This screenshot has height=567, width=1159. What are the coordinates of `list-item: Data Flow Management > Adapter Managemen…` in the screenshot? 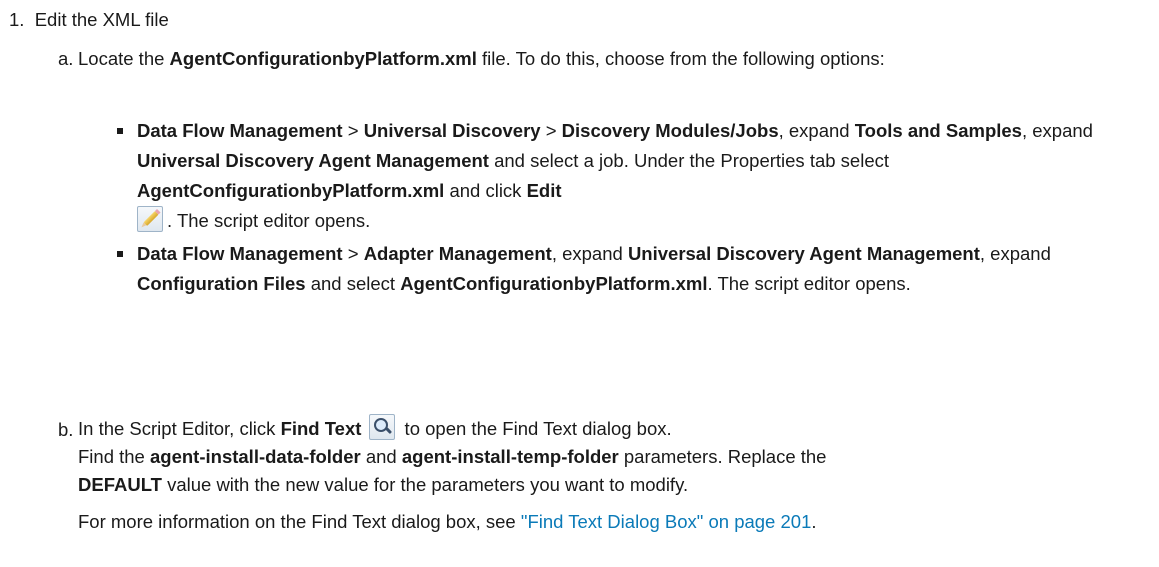 It's located at (637, 269).